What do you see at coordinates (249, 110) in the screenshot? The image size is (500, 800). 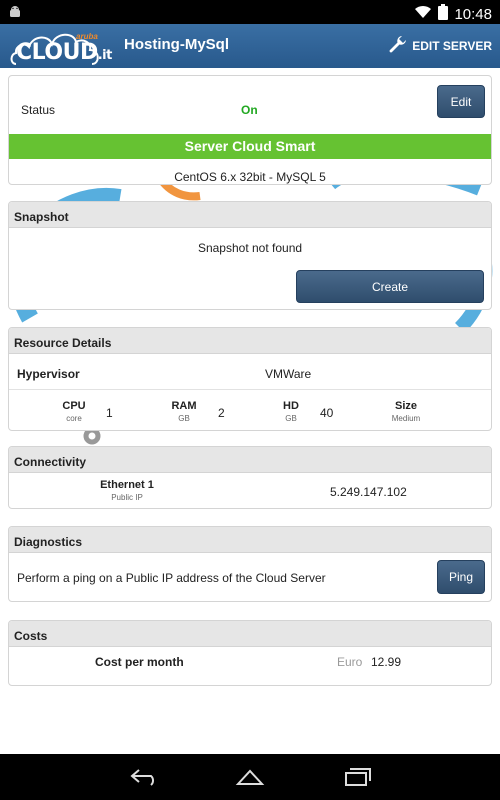 I see `status-value: On` at bounding box center [249, 110].